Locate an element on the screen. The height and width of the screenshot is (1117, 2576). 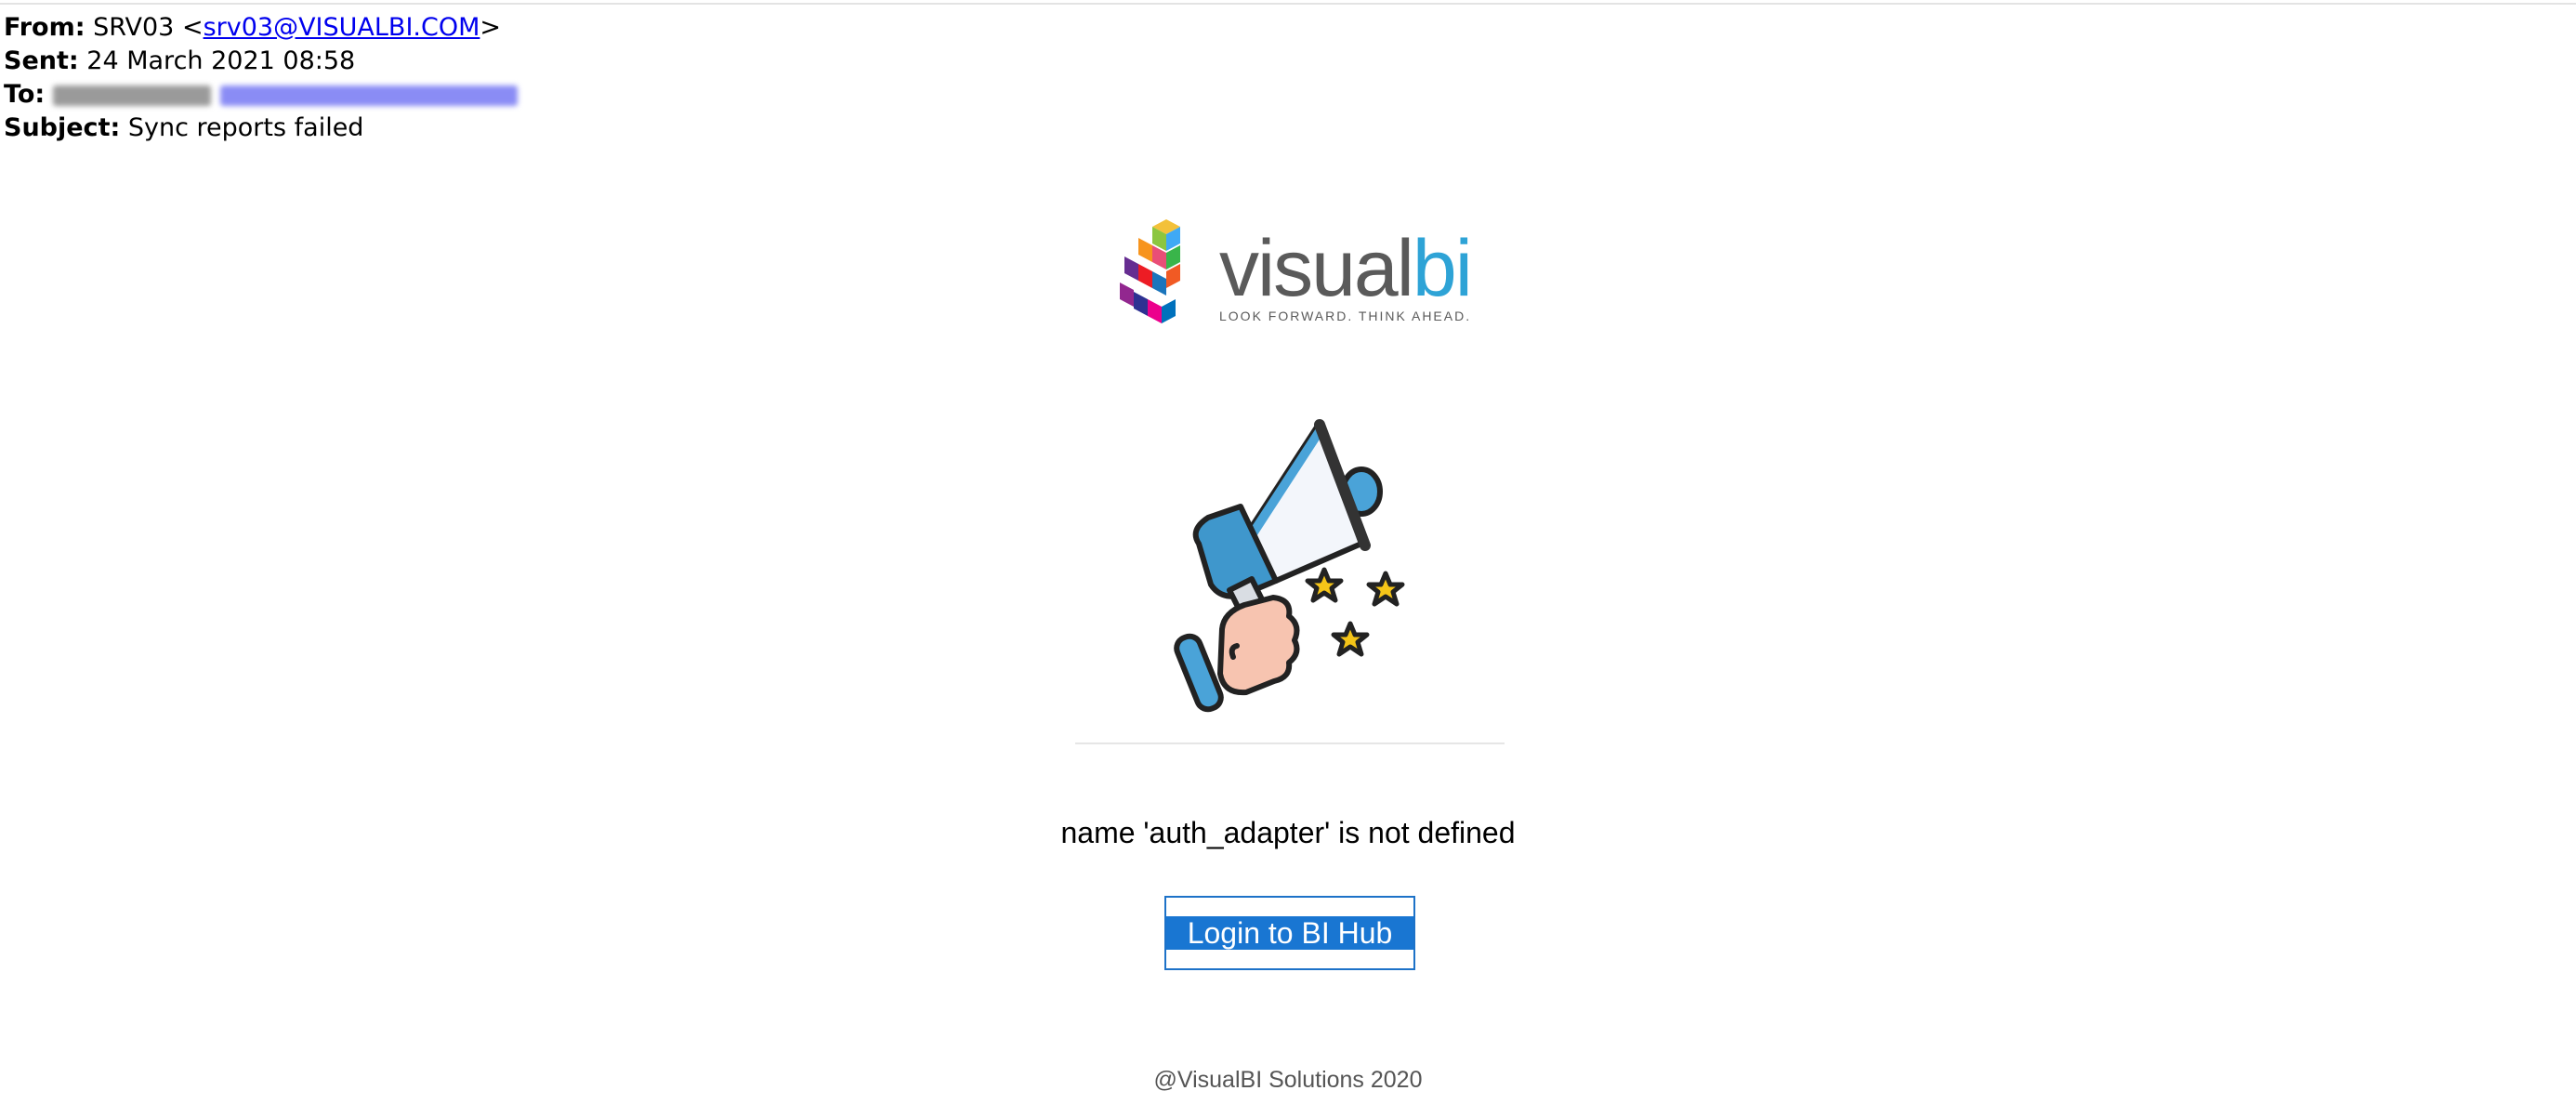
error-message: name 'auth_adapter' is not defined is located at coordinates (1288, 832).